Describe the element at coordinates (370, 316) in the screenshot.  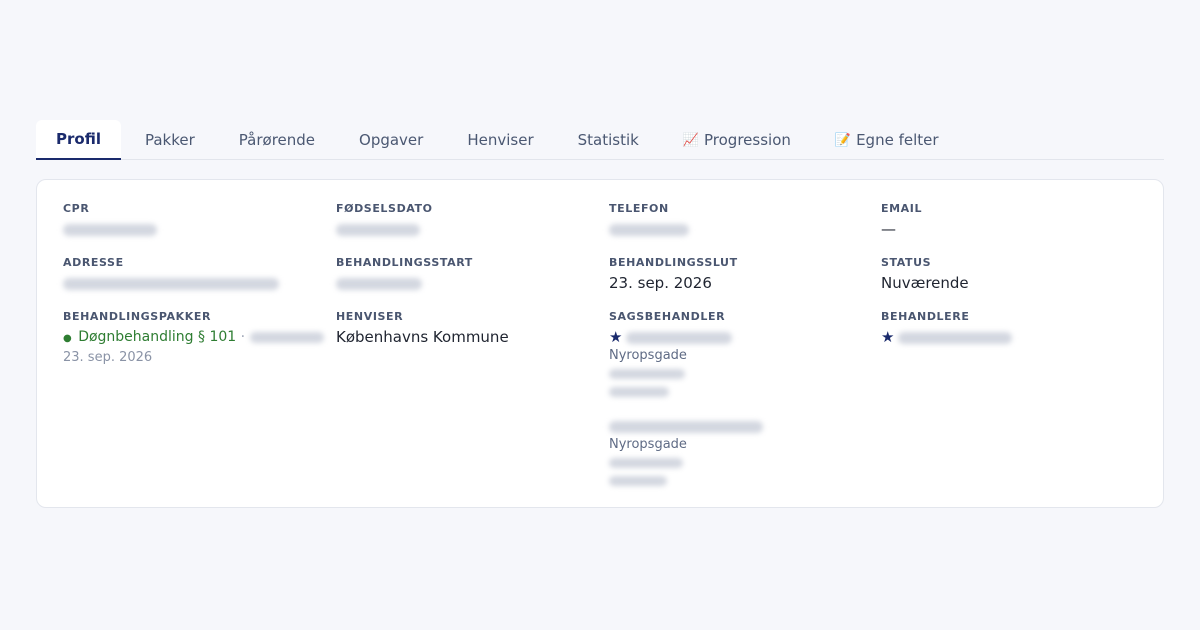
I see `field-label: Henviser` at that location.